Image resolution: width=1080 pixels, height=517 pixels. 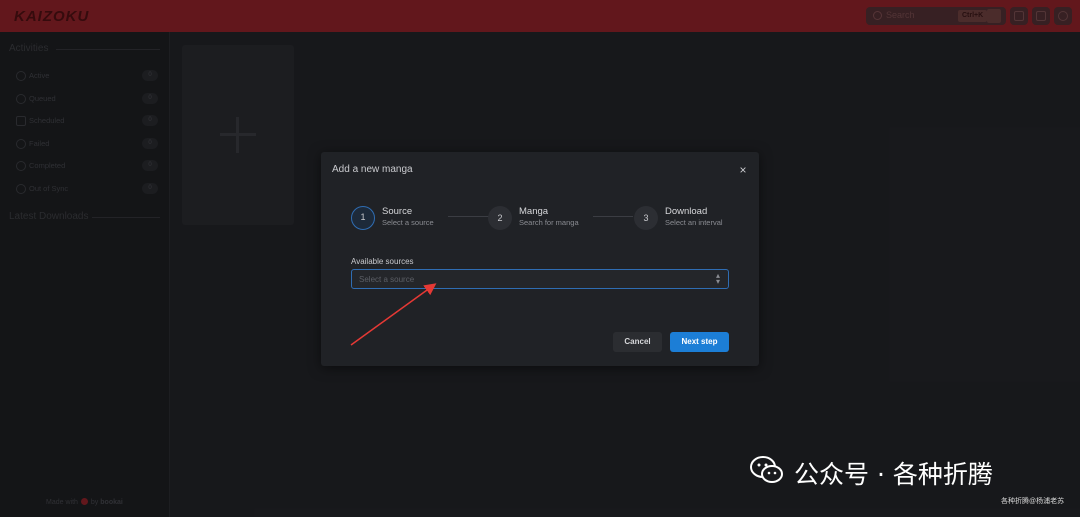 I want to click on next-step-button: Next step, so click(x=699, y=342).